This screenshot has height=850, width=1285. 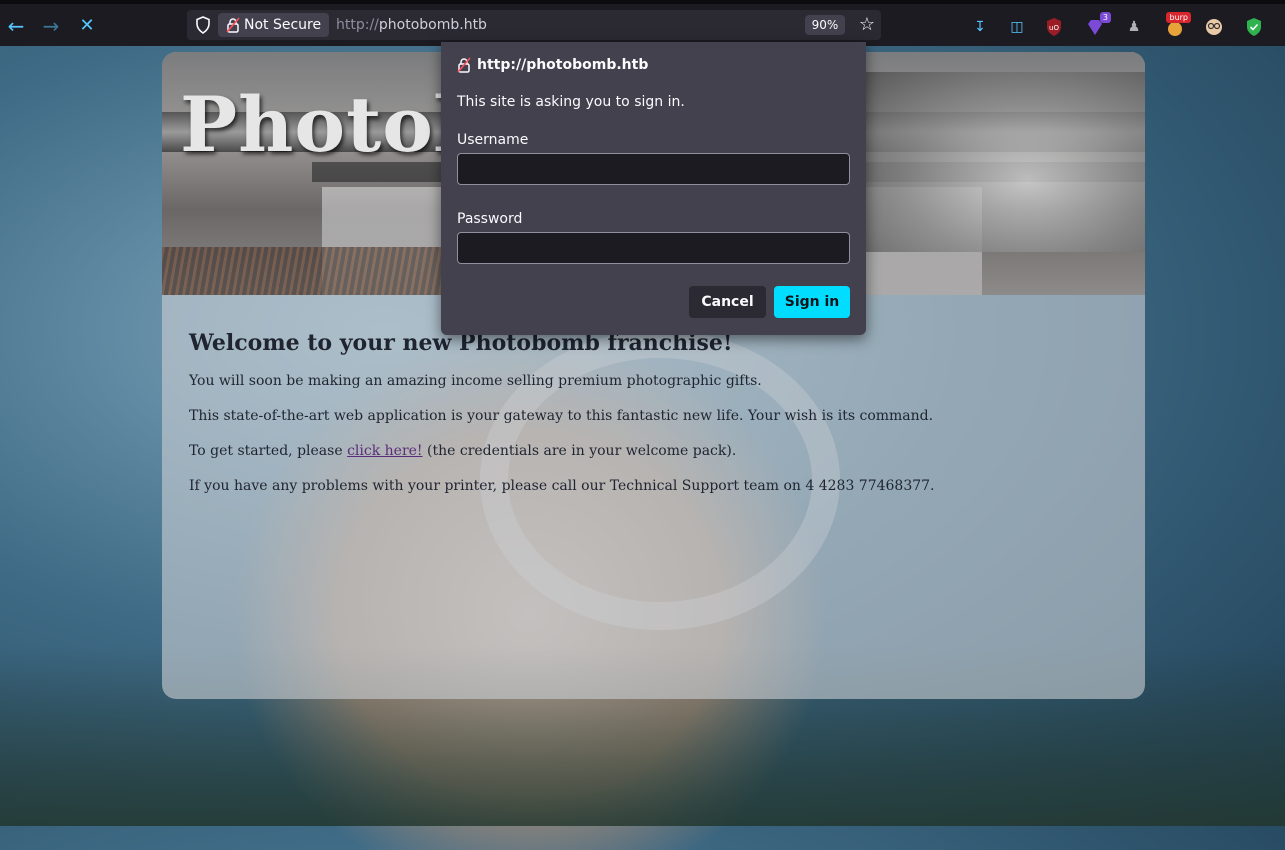 What do you see at coordinates (653, 248) in the screenshot?
I see `password-field` at bounding box center [653, 248].